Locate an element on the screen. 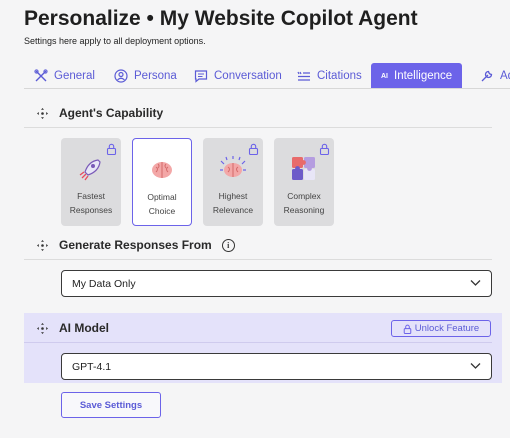 The image size is (510, 438). tab-intelligence: AI Intelligence is located at coordinates (417, 75).